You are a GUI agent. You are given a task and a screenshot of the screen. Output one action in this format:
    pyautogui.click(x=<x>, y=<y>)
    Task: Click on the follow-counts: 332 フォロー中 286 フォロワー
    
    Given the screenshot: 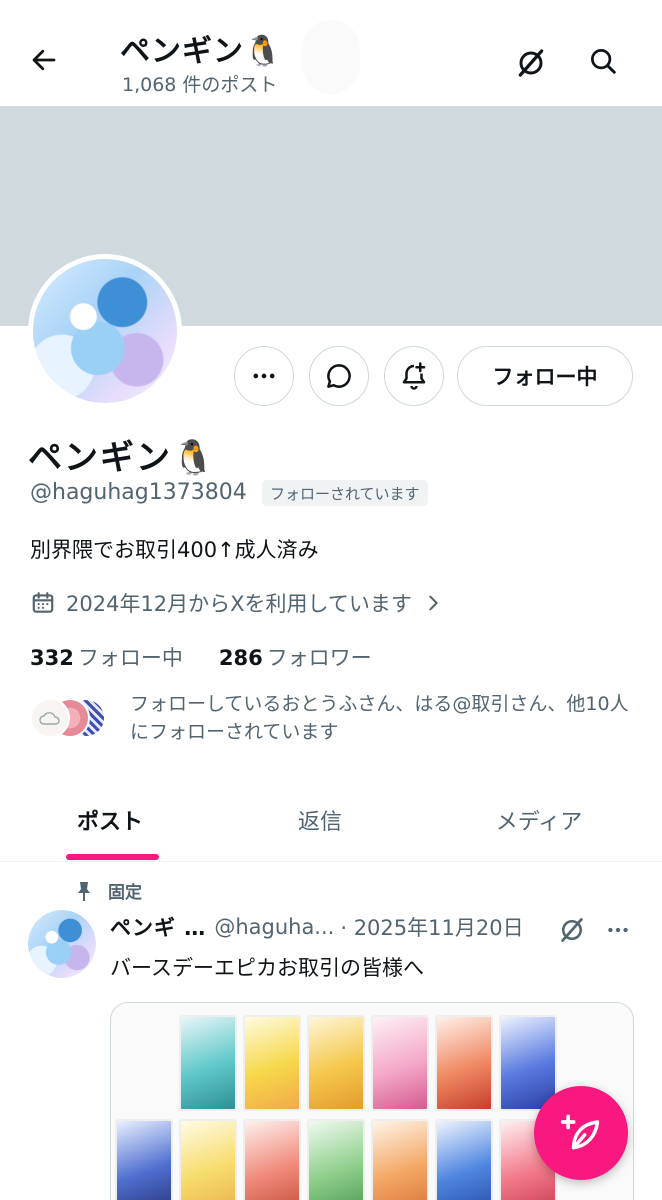 What is the action you would take?
    pyautogui.click(x=201, y=657)
    